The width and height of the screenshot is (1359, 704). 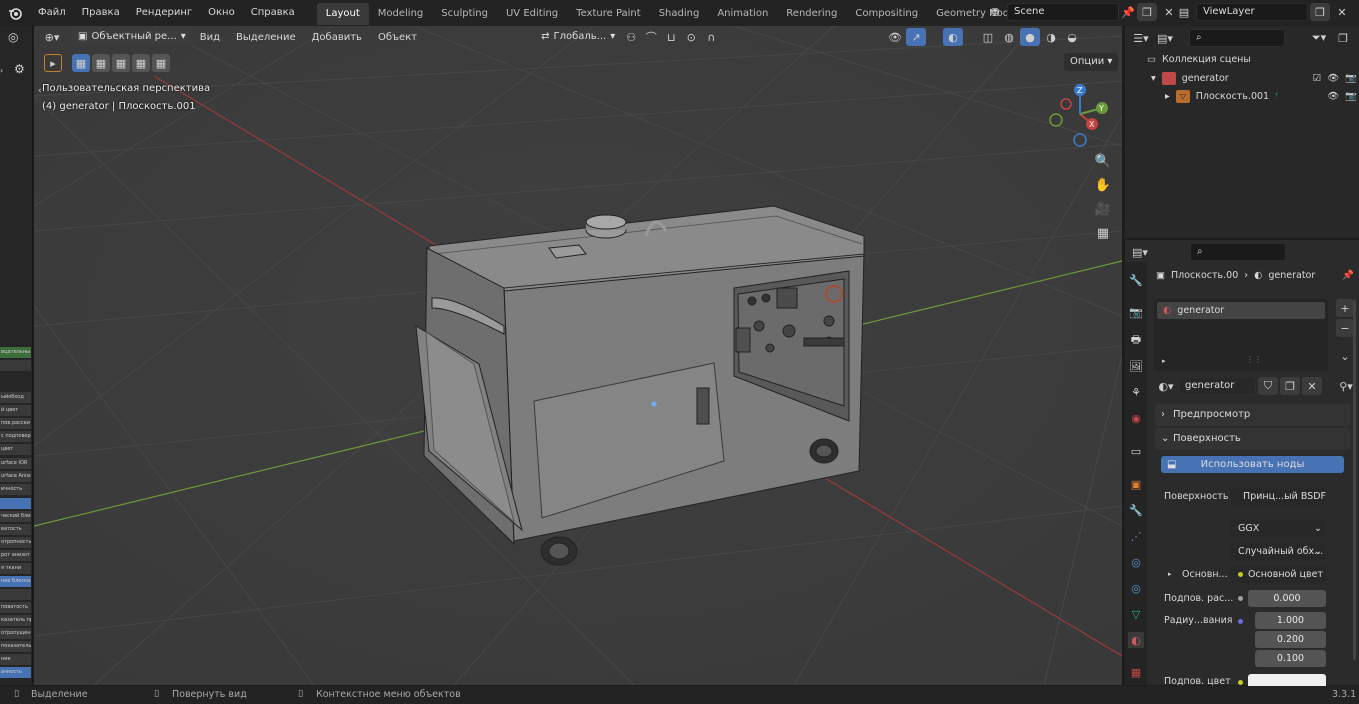 What do you see at coordinates (1136, 536) in the screenshot?
I see `particles-props-icon: ⋰` at bounding box center [1136, 536].